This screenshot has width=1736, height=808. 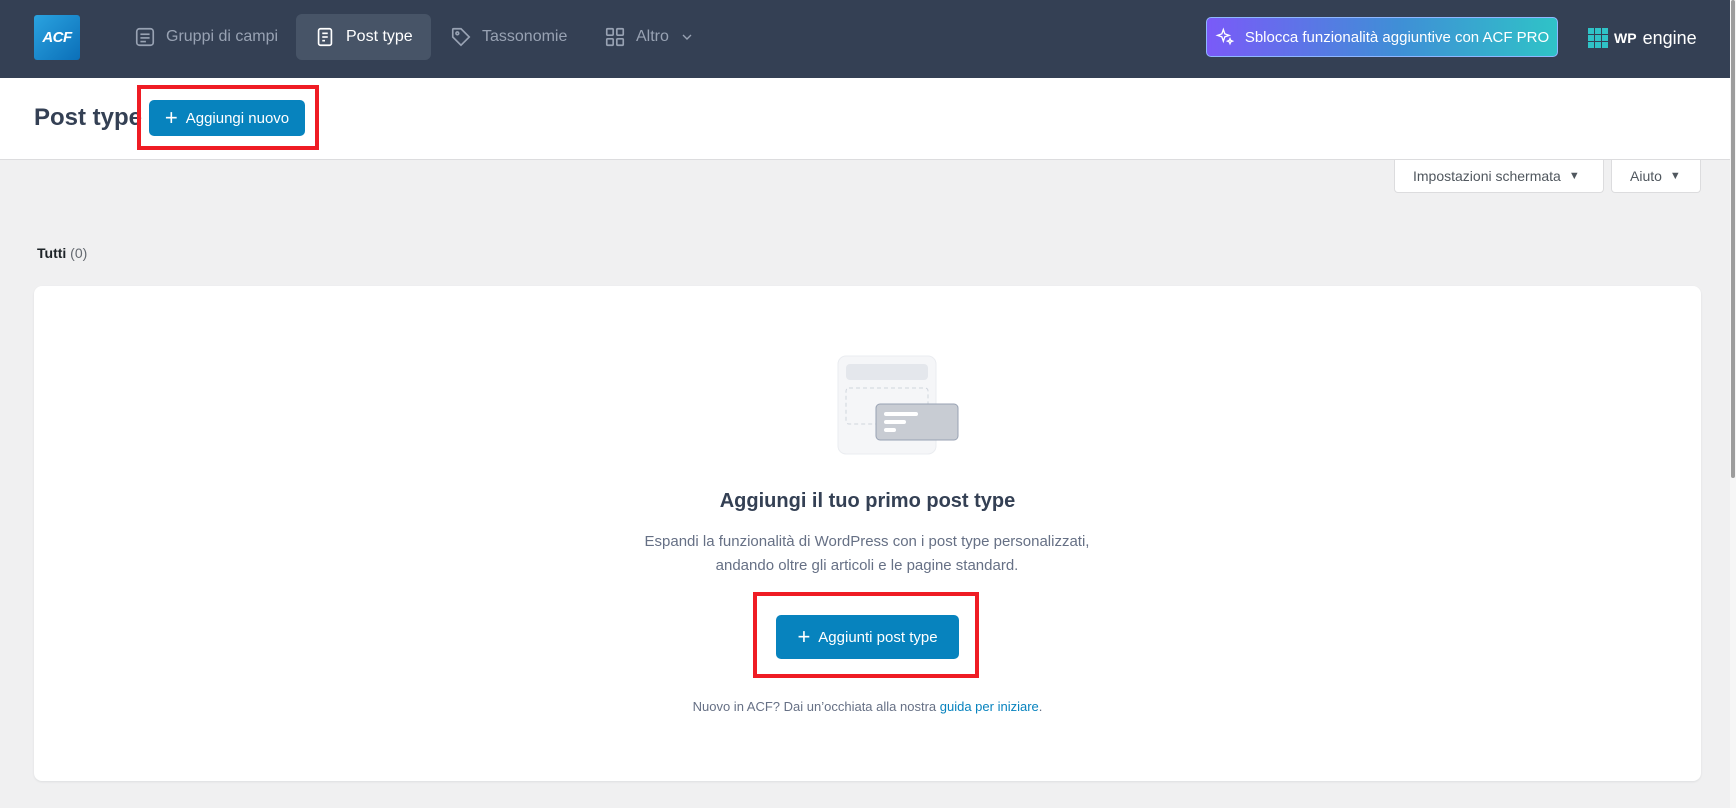 I want to click on tab-post-types: Post type, so click(x=363, y=37).